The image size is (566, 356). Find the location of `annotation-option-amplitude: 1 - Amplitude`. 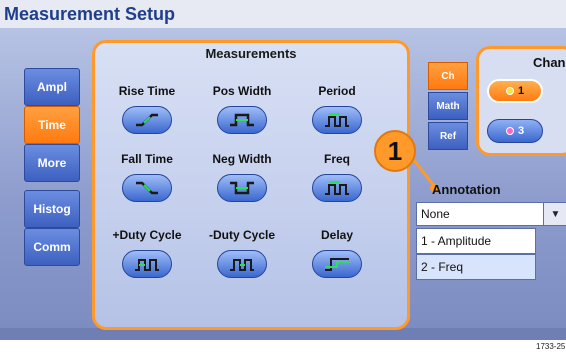

annotation-option-amplitude: 1 - Amplitude is located at coordinates (476, 241).